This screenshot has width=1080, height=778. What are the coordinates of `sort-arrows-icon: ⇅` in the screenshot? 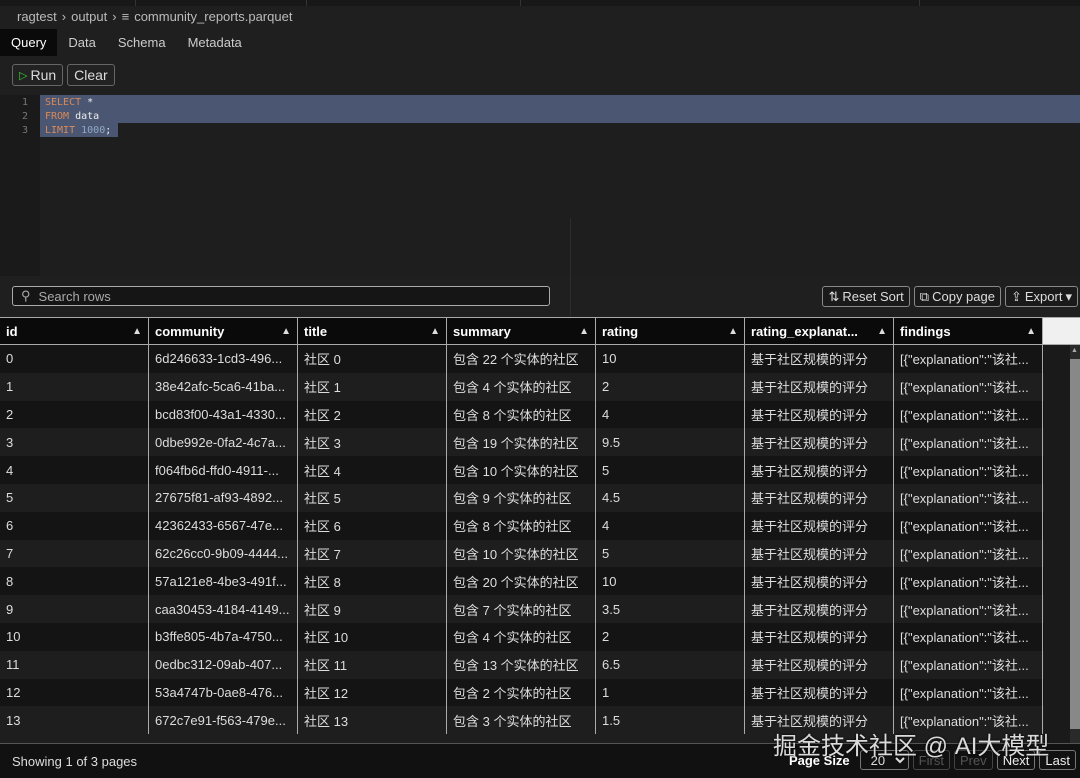 It's located at (834, 296).